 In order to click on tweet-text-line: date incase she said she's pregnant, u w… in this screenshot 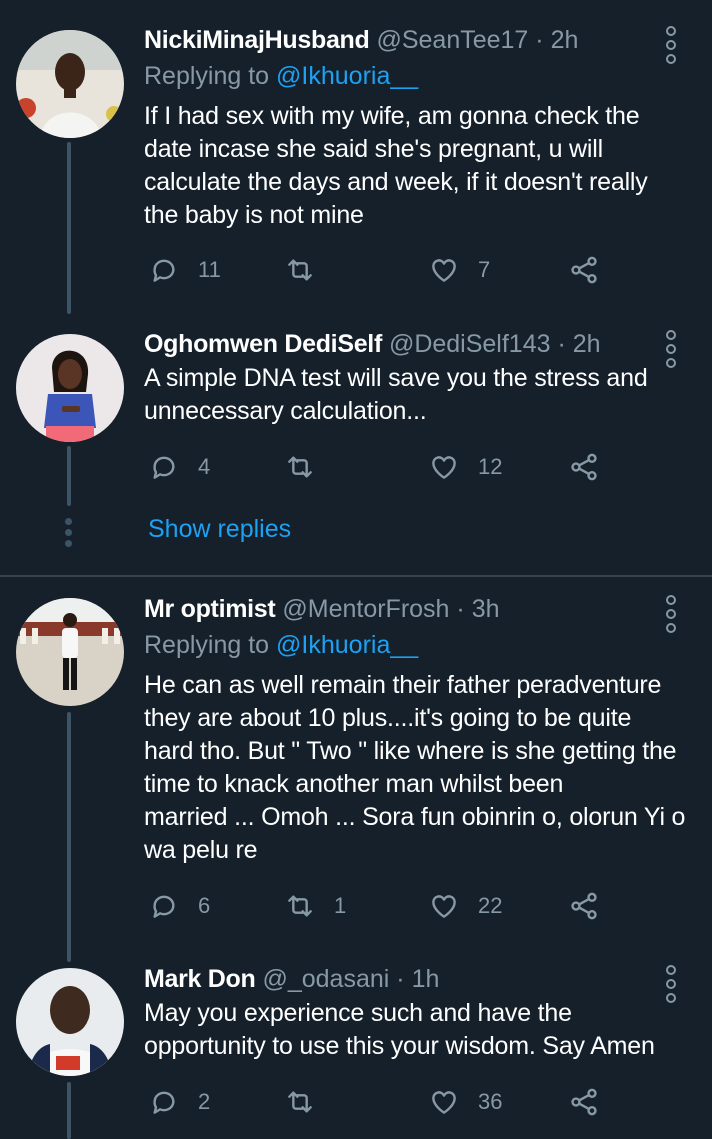, I will do `click(373, 149)`.